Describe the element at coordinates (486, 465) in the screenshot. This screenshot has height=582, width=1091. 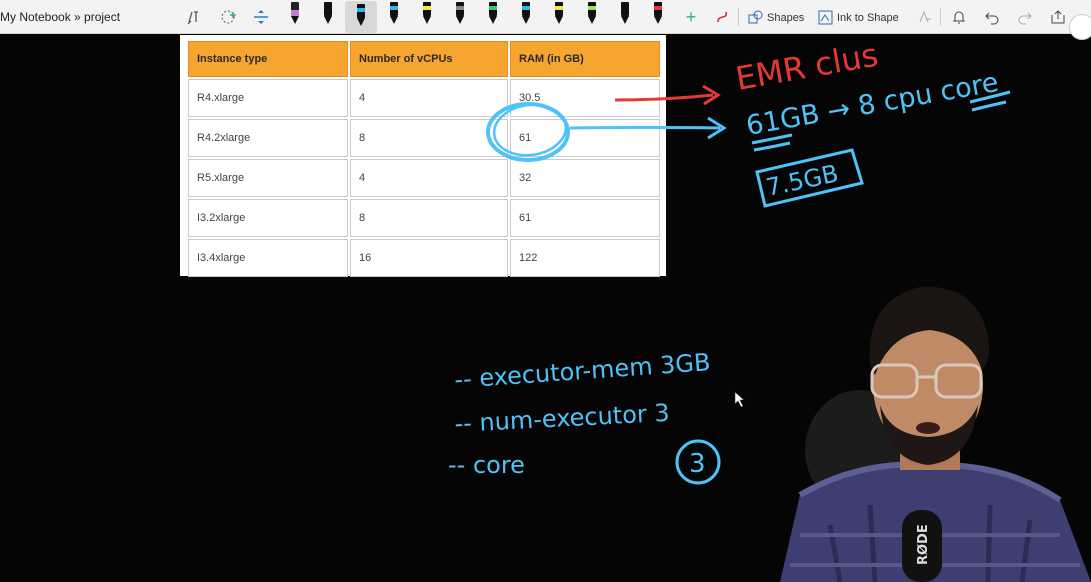
I see `ink-text-line3: -- core` at that location.